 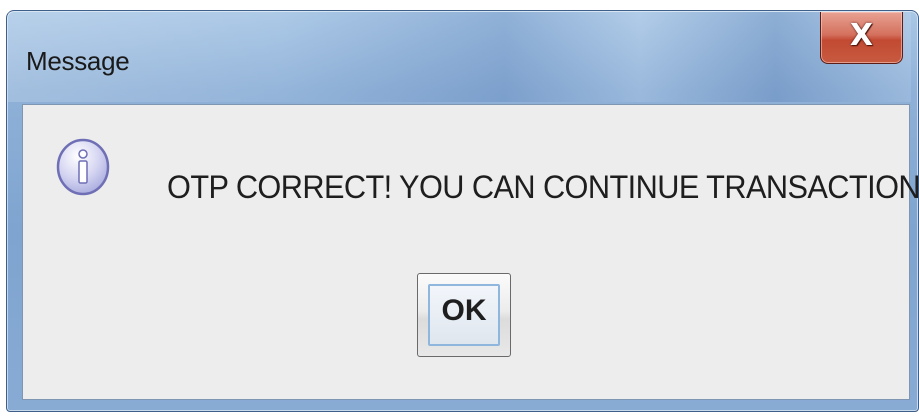 What do you see at coordinates (78, 61) in the screenshot?
I see `window-title: Message` at bounding box center [78, 61].